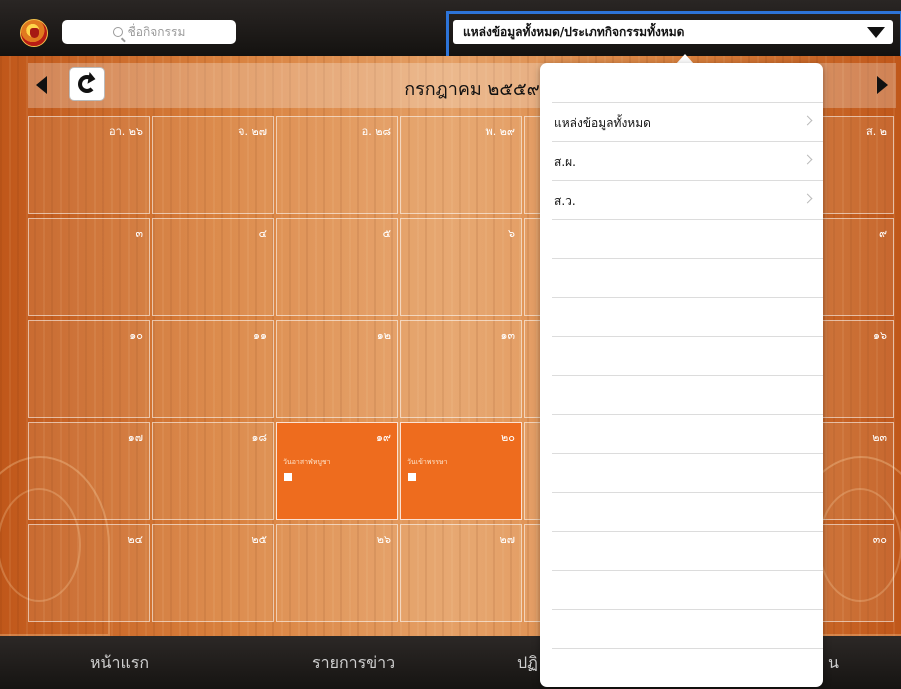 Image resolution: width=901 pixels, height=689 pixels. Describe the element at coordinates (427, 462) in the screenshot. I see `event-label: วันเข้าพรรษา` at that location.